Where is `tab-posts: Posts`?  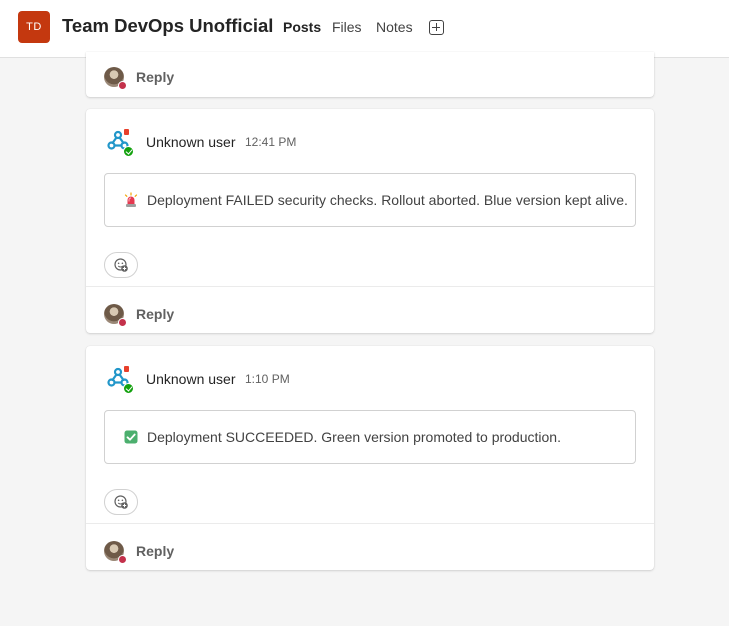 tab-posts: Posts is located at coordinates (302, 27).